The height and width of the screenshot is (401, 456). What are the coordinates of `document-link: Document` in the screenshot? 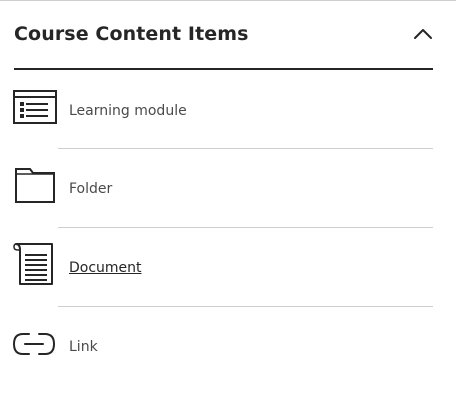 It's located at (105, 268).